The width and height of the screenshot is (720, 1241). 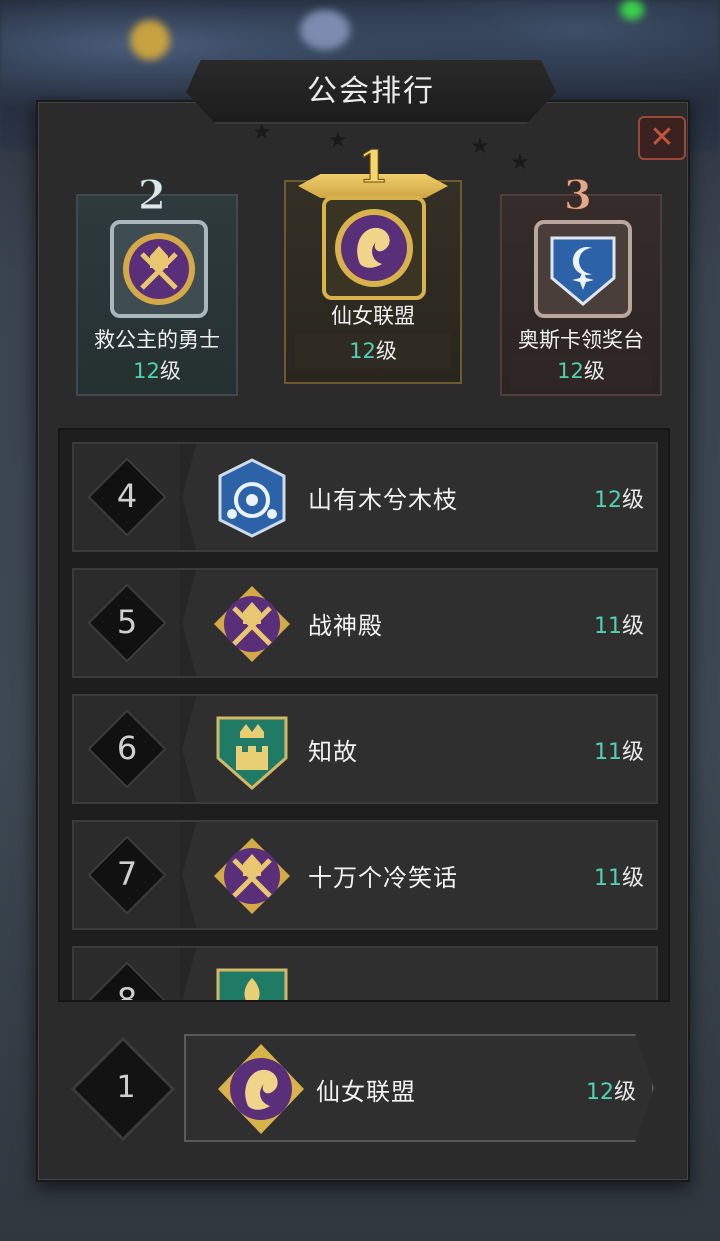 I want to click on rank-number: 8, so click(x=127, y=991).